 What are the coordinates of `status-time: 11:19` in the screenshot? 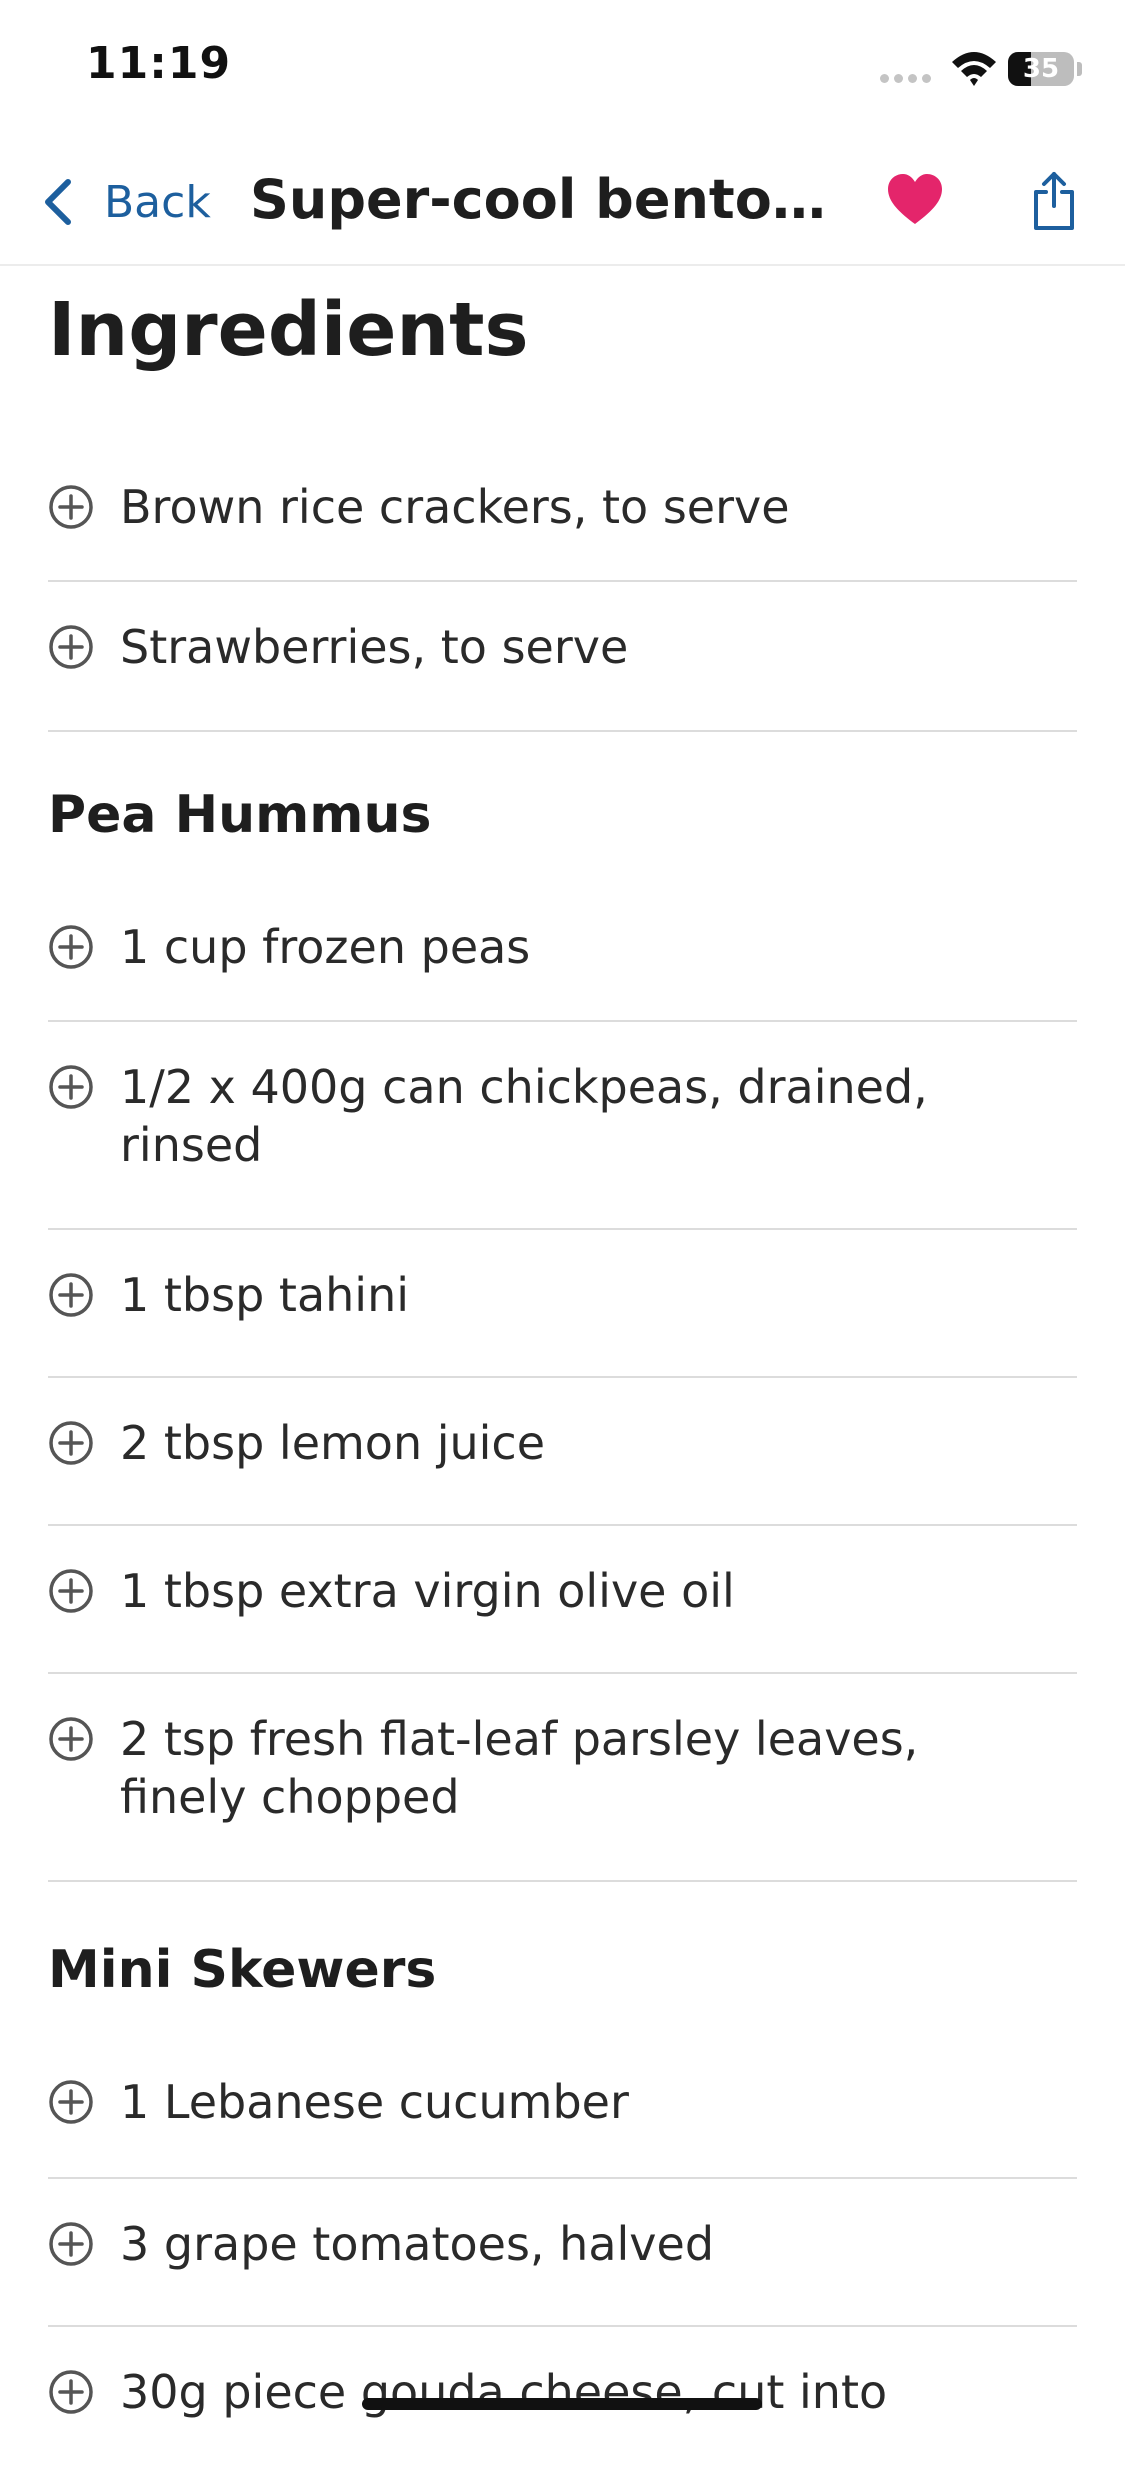 It's located at (159, 63).